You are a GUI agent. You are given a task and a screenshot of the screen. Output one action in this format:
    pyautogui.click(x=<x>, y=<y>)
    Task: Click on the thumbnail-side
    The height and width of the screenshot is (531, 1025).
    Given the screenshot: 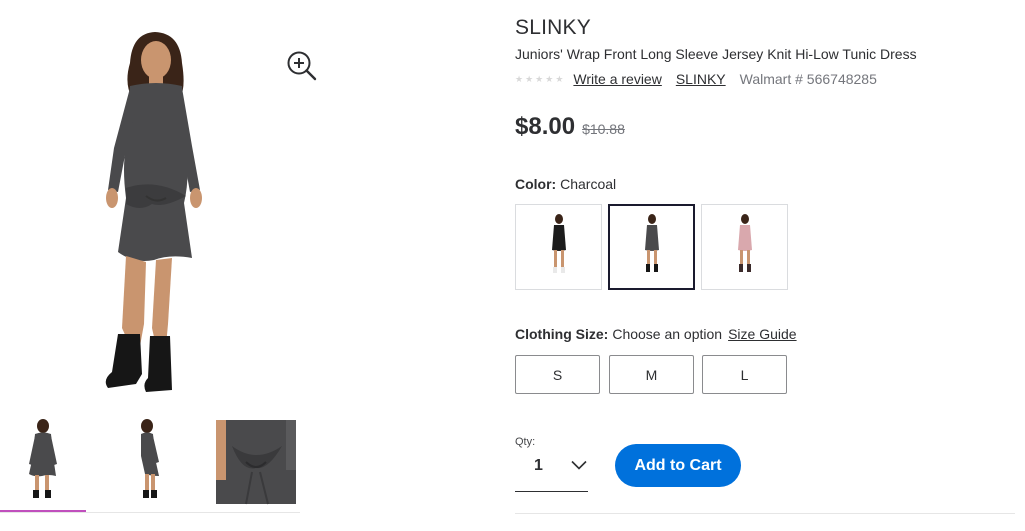 What is the action you would take?
    pyautogui.click(x=148, y=464)
    